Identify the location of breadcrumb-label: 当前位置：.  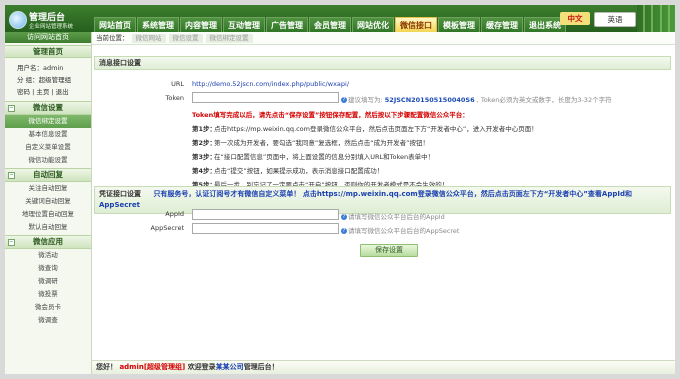
(112, 38).